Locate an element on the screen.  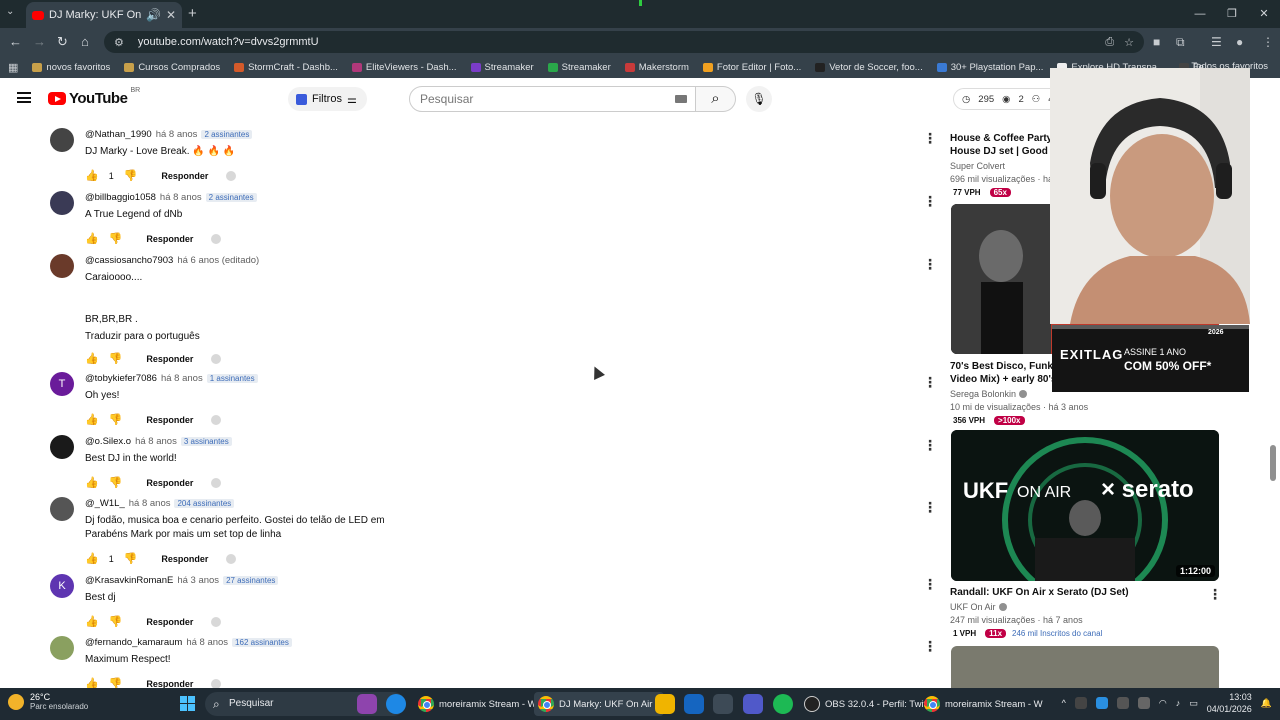
channel-name: Serega Bolonkin is located at coordinates (983, 394).